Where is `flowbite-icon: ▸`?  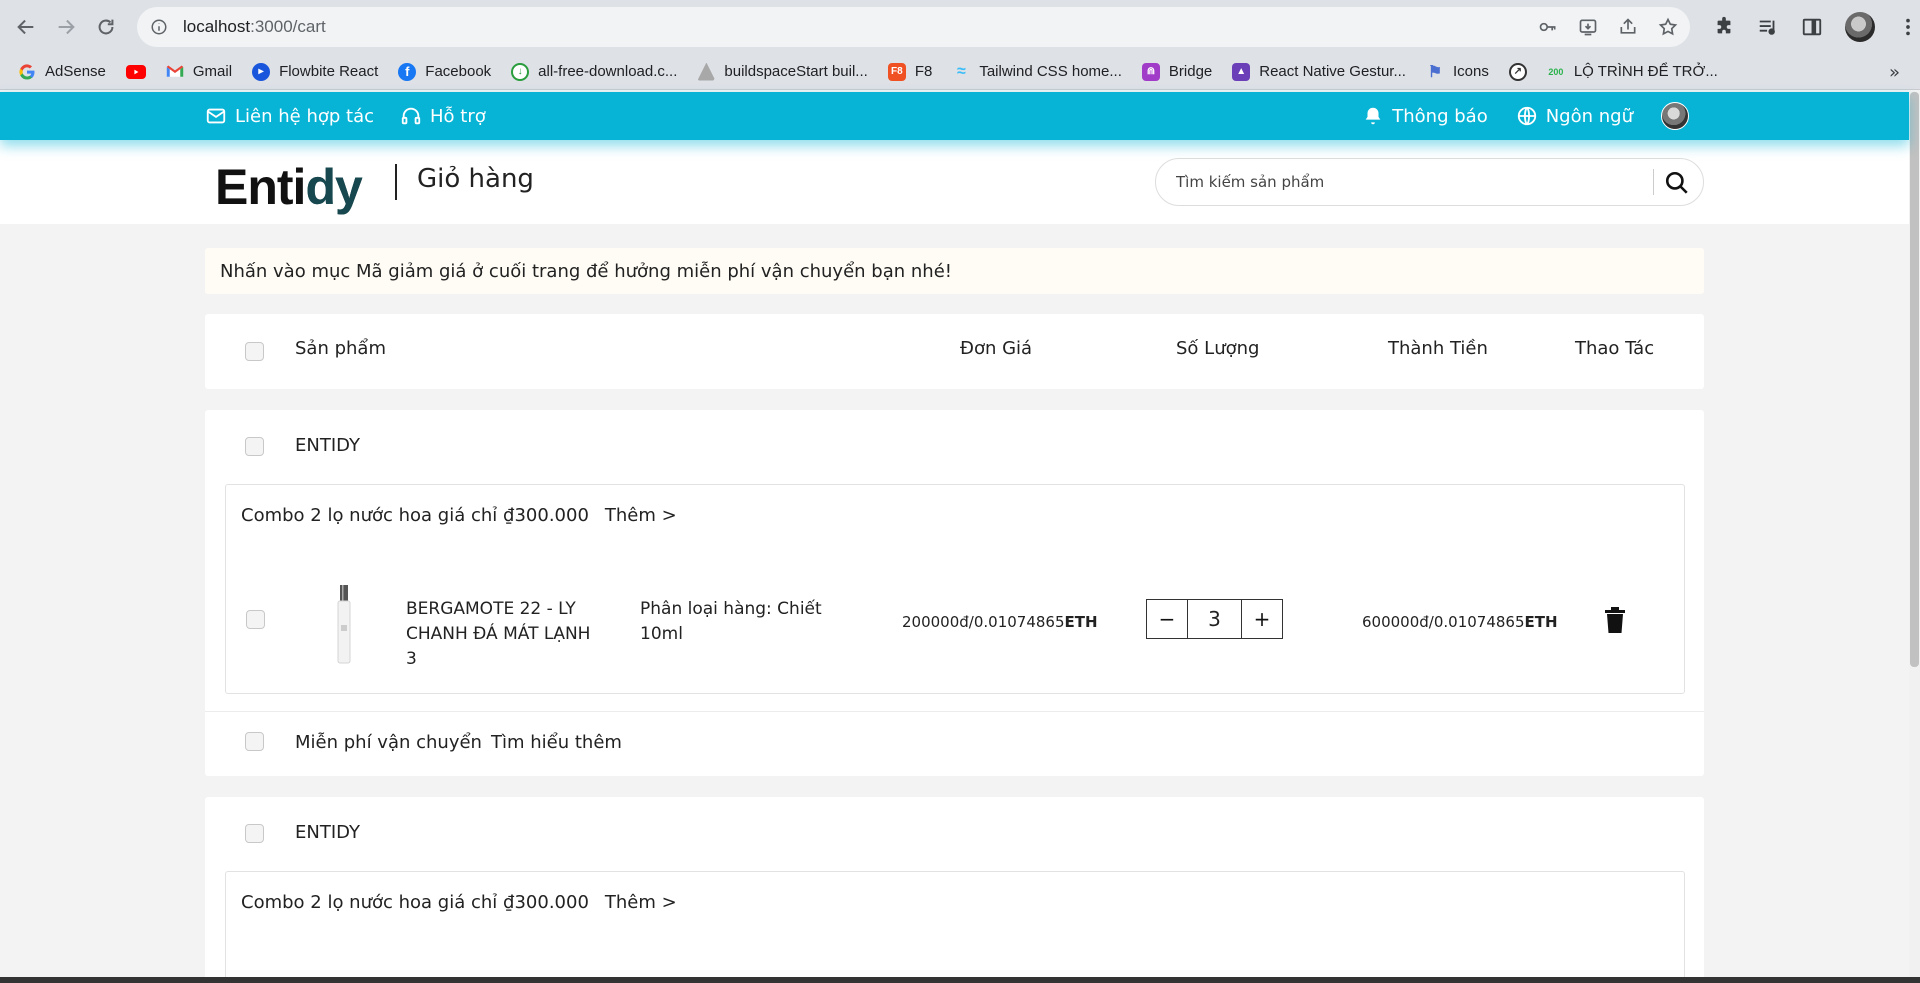
flowbite-icon: ▸ is located at coordinates (261, 71).